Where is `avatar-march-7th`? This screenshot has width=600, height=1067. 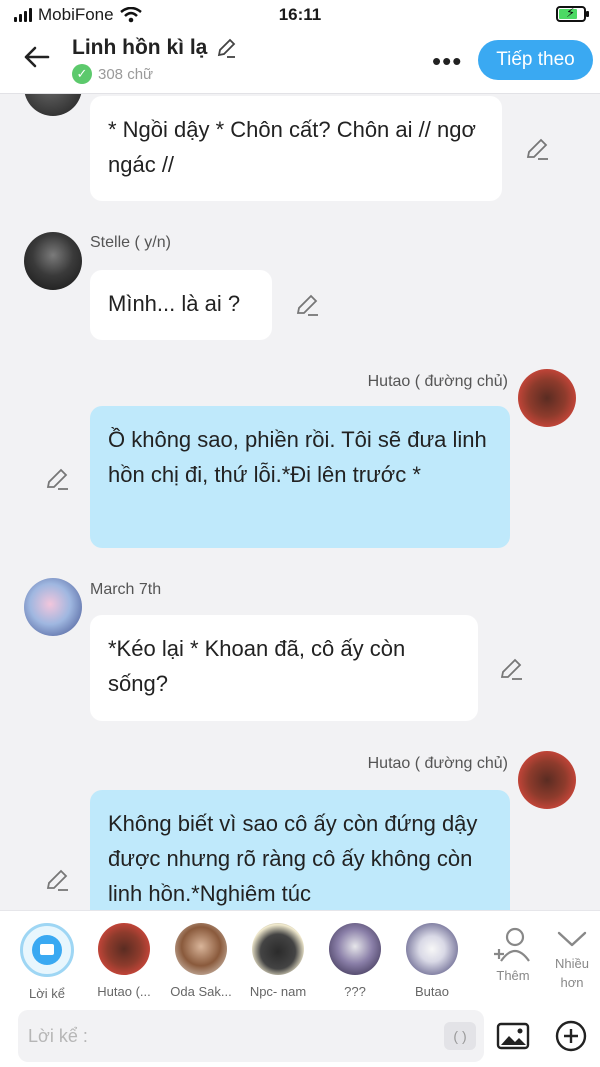 avatar-march-7th is located at coordinates (53, 607).